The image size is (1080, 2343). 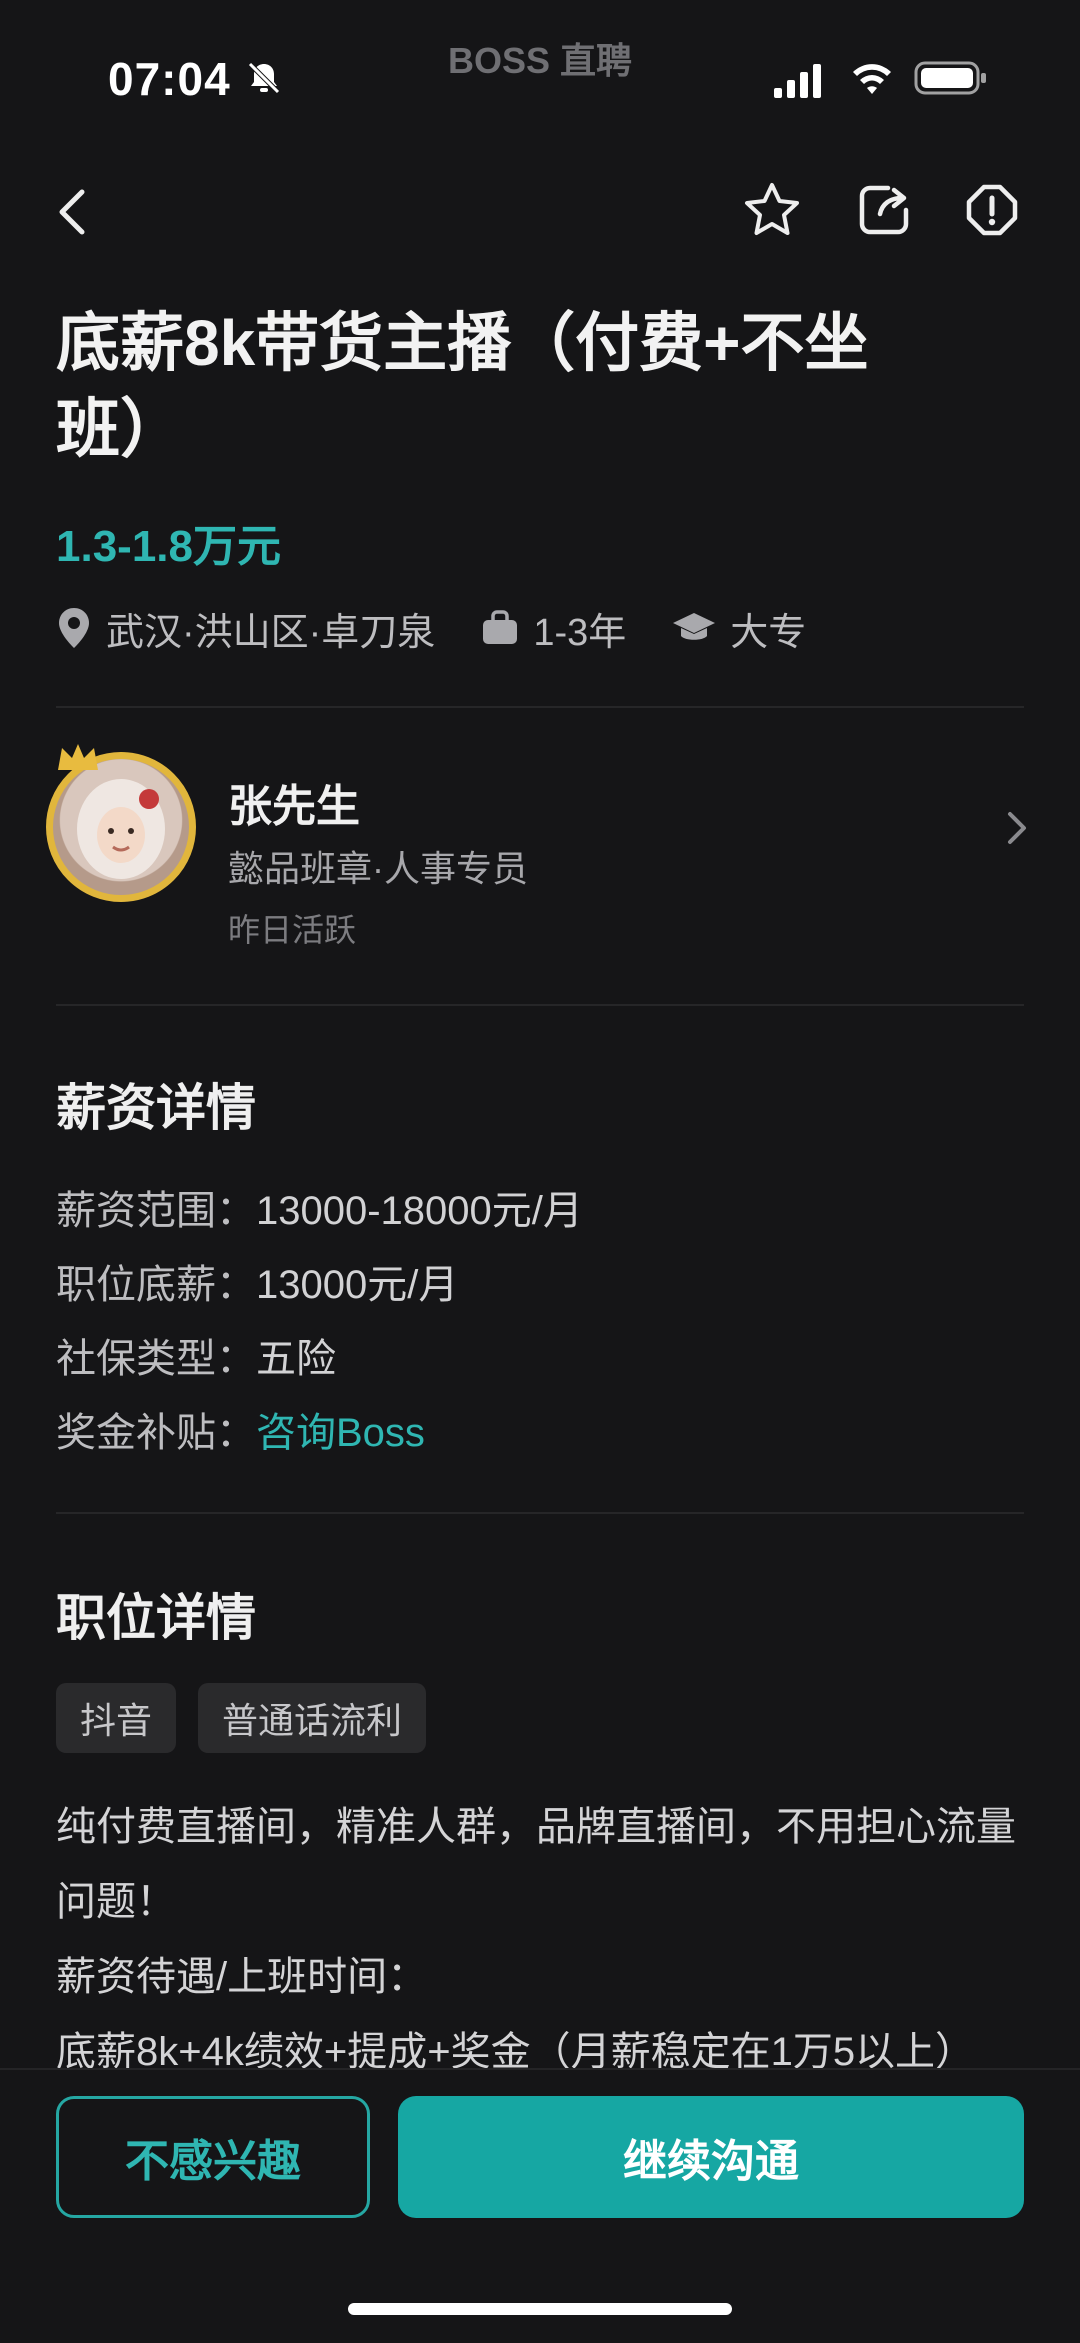 I want to click on recruiter-title: 懿品班章·人事专员, so click(x=378, y=868).